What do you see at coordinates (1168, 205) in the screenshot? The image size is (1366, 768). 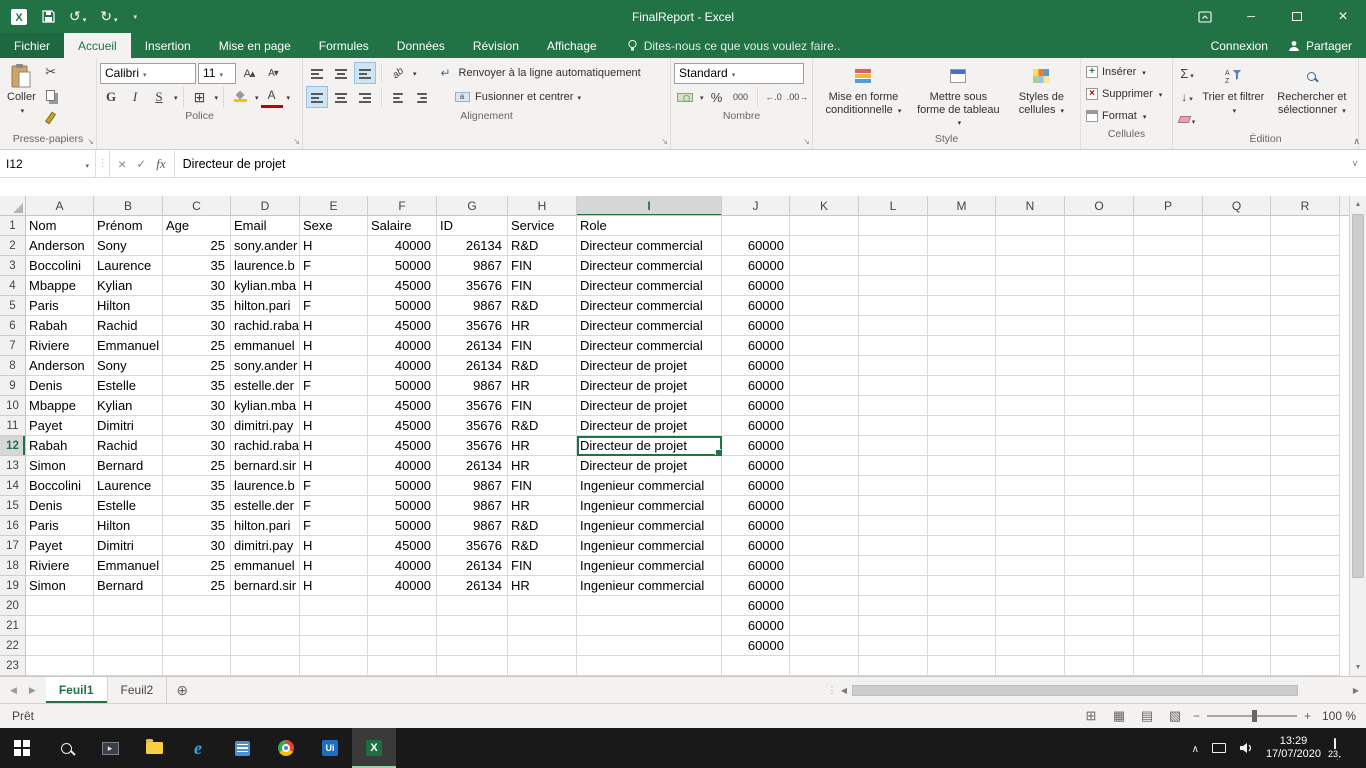 I see `column-header-P: P` at bounding box center [1168, 205].